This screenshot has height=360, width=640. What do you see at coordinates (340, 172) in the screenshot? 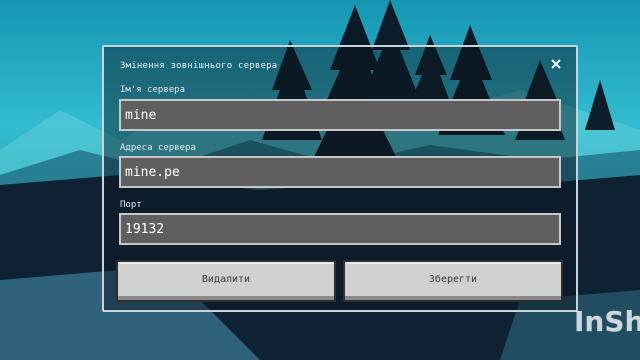
I see `server-address-input: mine.pe` at bounding box center [340, 172].